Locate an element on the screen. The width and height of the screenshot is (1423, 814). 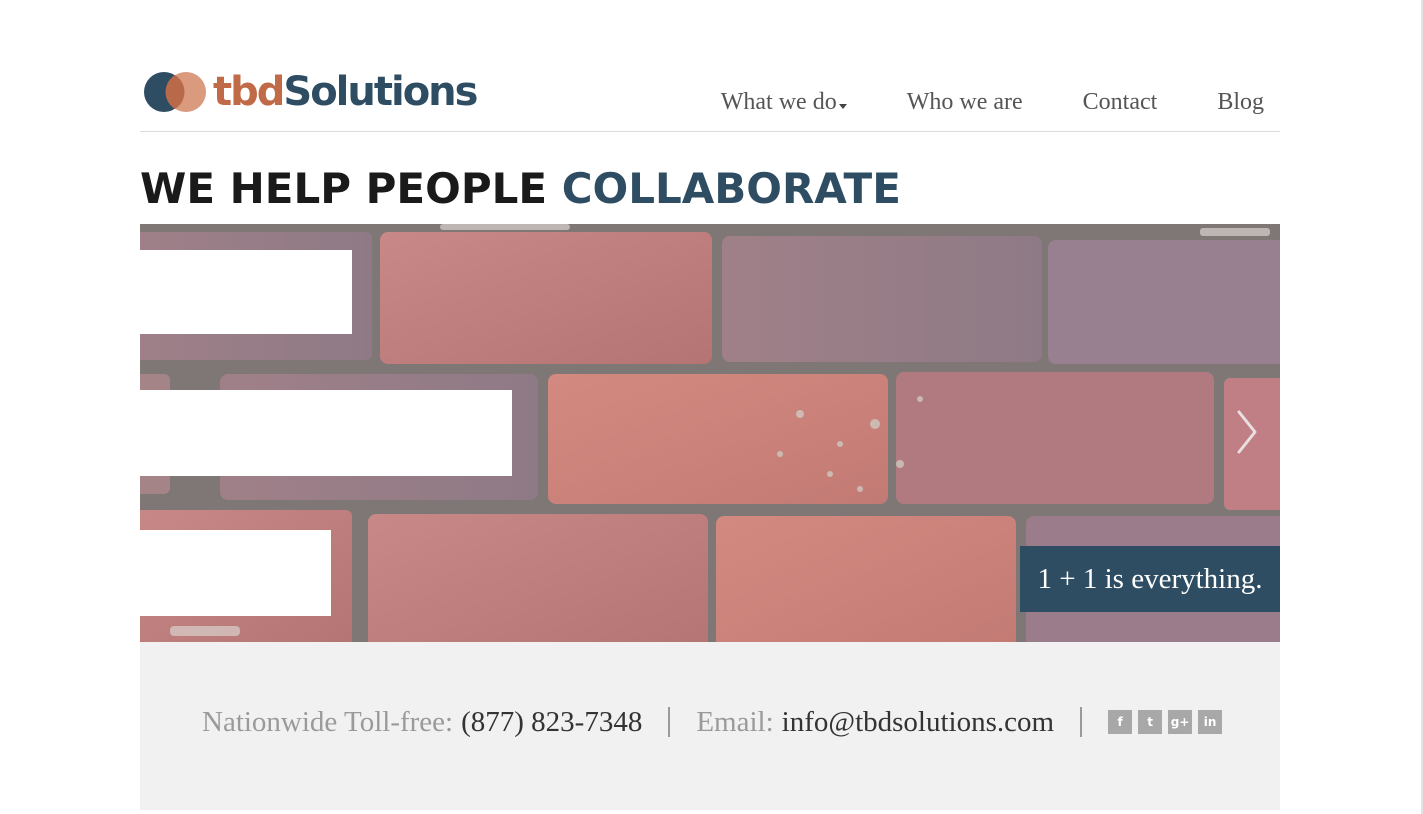
nav-item-label: Who we are is located at coordinates (964, 102).